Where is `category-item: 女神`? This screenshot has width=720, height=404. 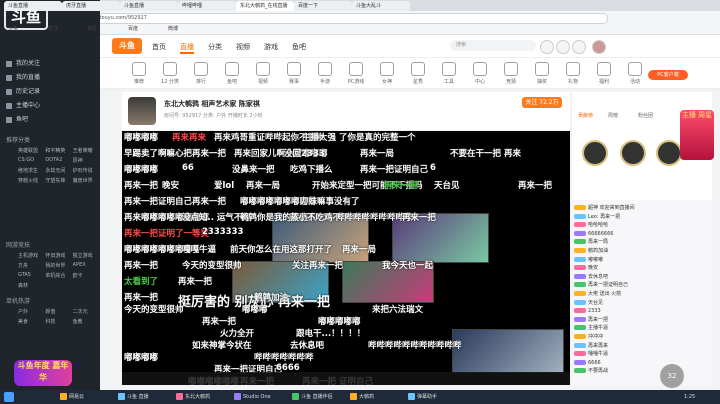
category-item: 女神 is located at coordinates (387, 73).